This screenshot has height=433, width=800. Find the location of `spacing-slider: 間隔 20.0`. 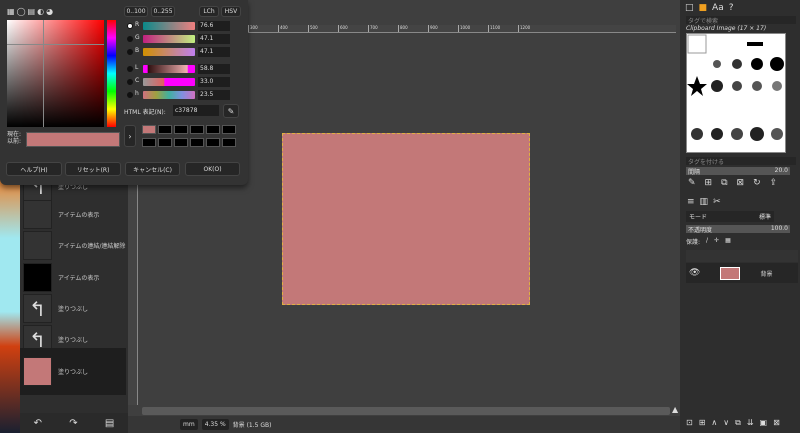

spacing-slider: 間隔 20.0 is located at coordinates (738, 171).